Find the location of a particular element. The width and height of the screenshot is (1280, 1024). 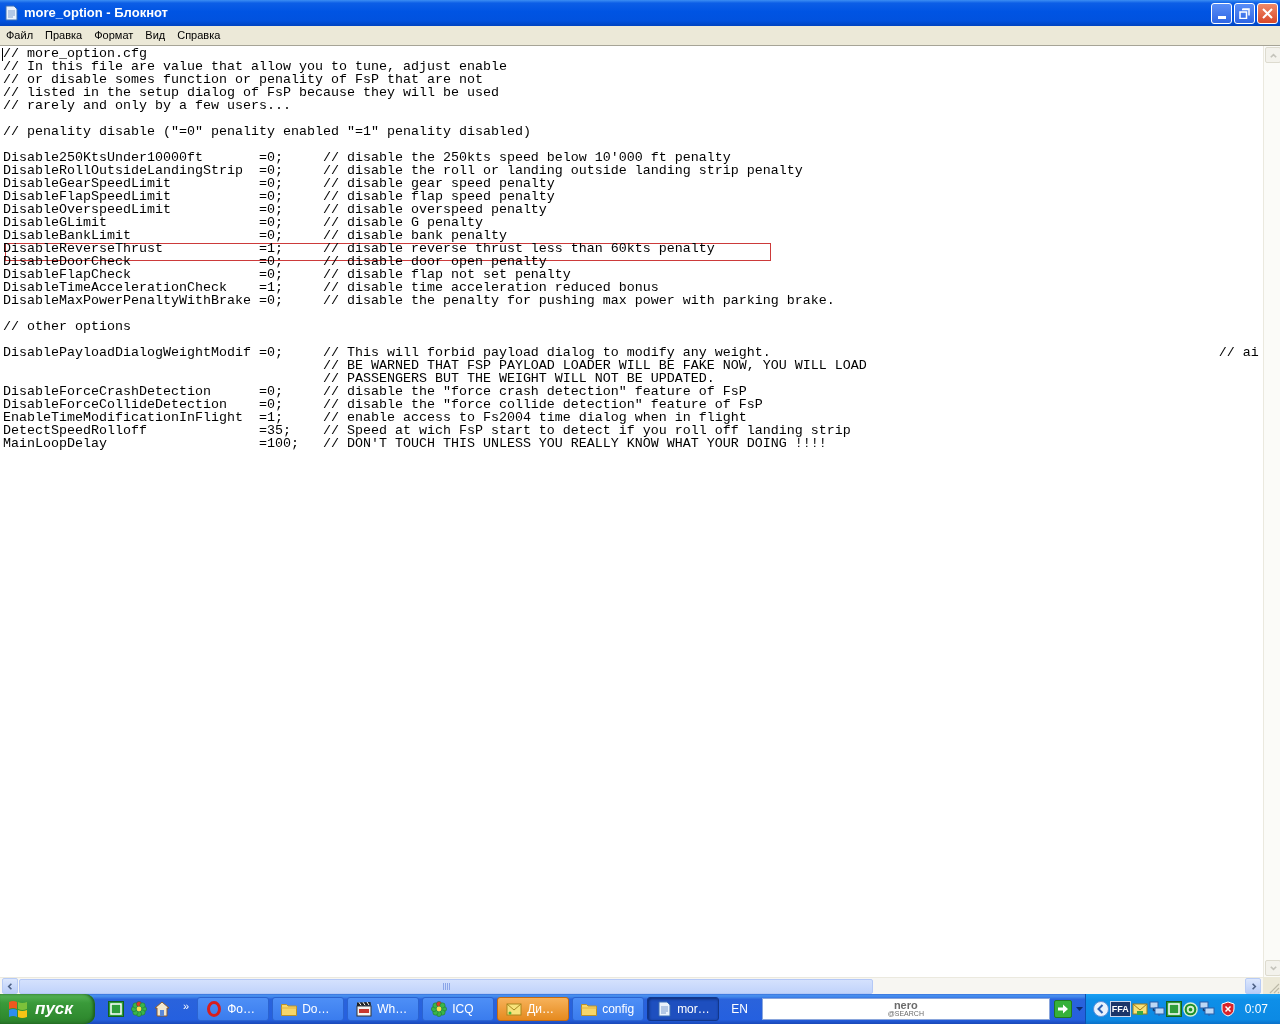

horizontal-scrollbar is located at coordinates (631, 985).